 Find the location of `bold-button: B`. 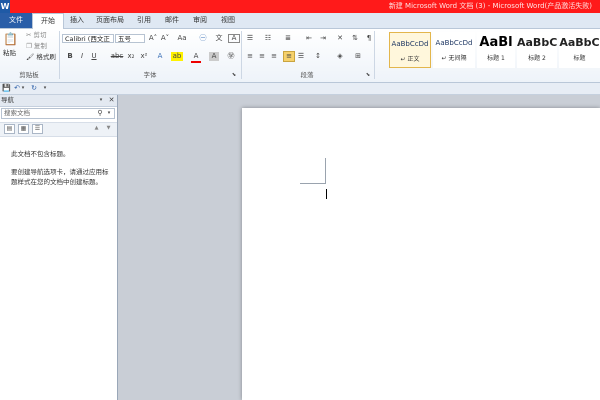

bold-button: B is located at coordinates (70, 56).